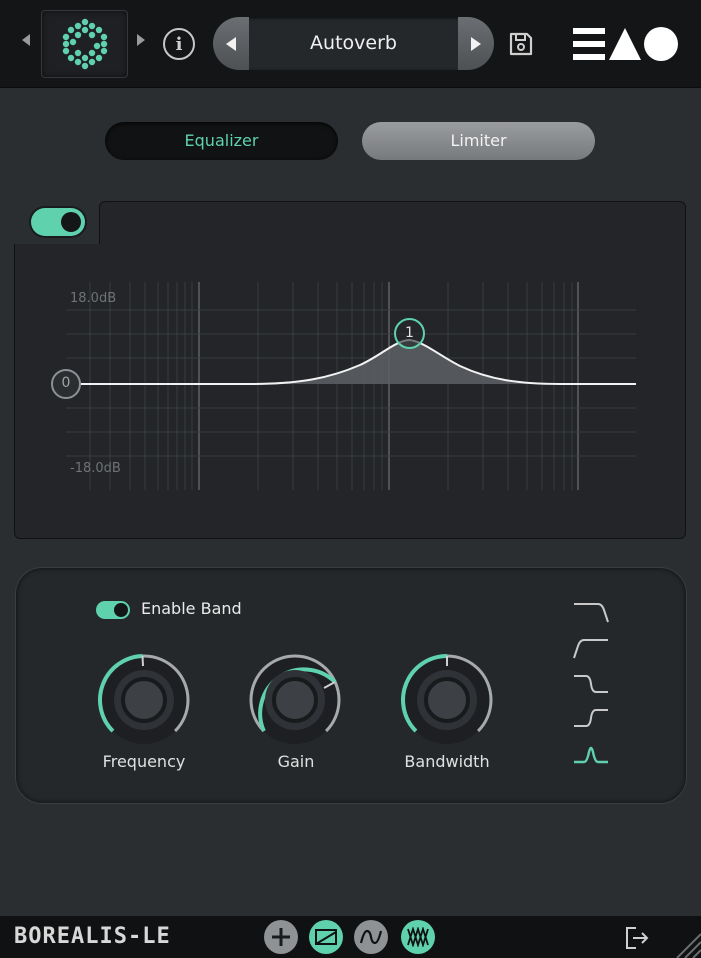  What do you see at coordinates (191, 608) in the screenshot?
I see `enable-band-label: Enable Band` at bounding box center [191, 608].